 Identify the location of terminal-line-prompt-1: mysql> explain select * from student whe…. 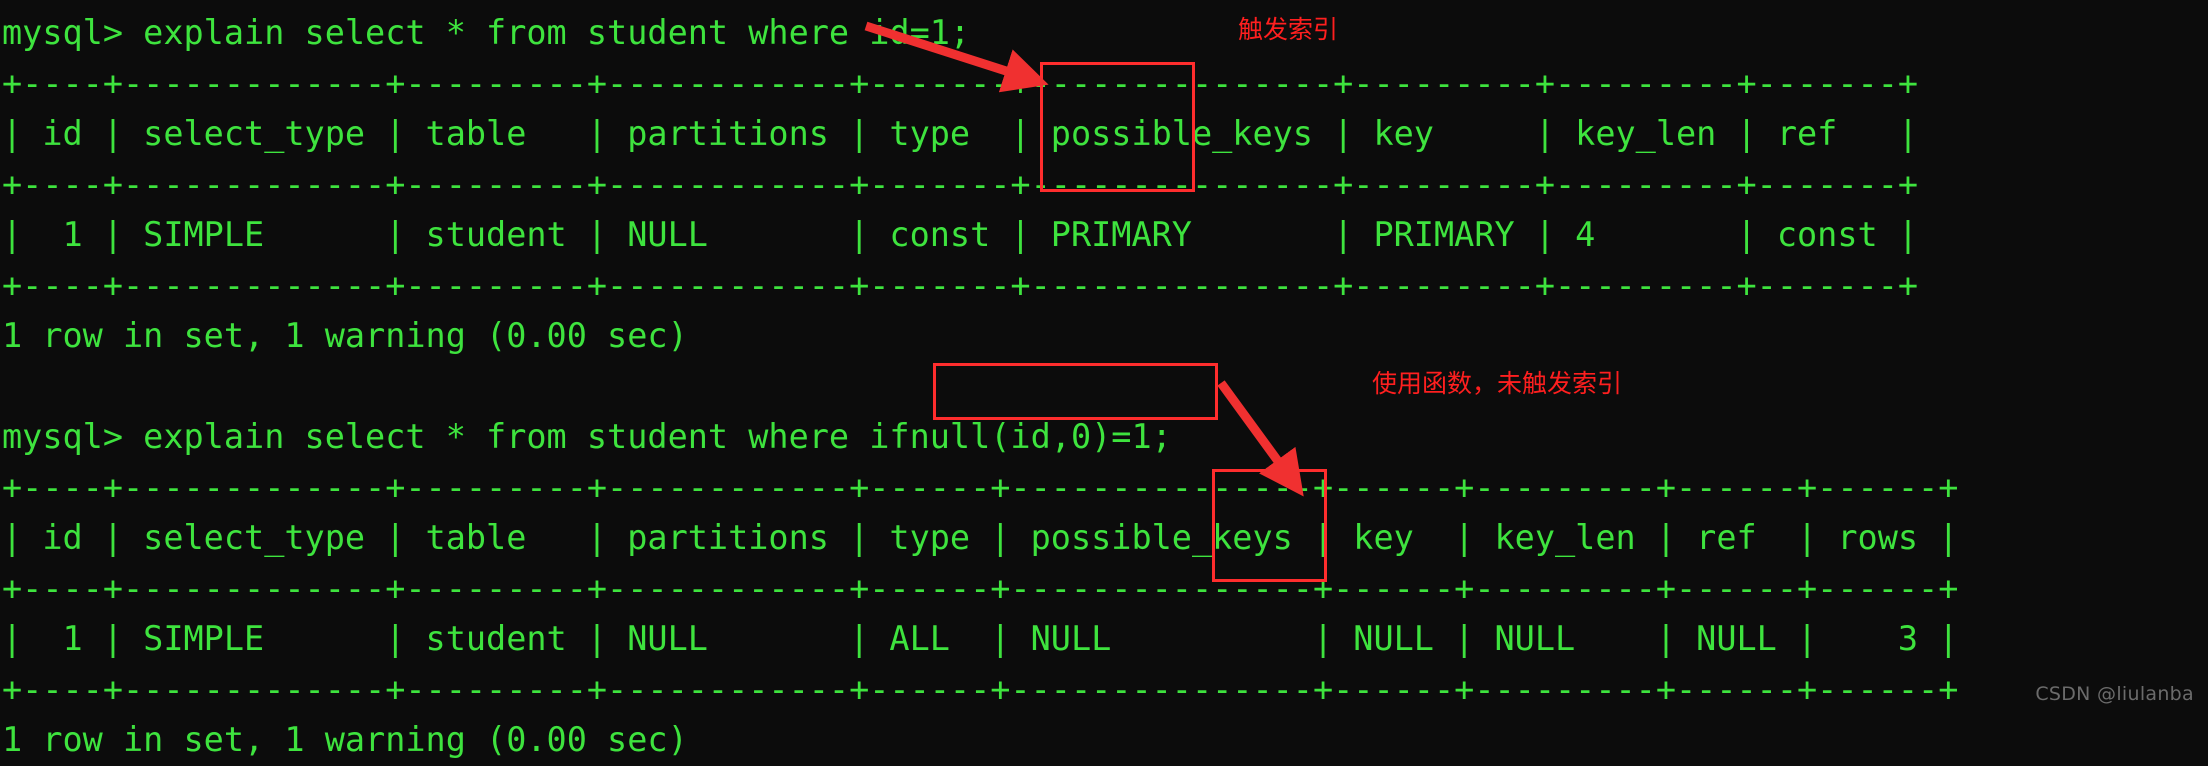
(486, 32).